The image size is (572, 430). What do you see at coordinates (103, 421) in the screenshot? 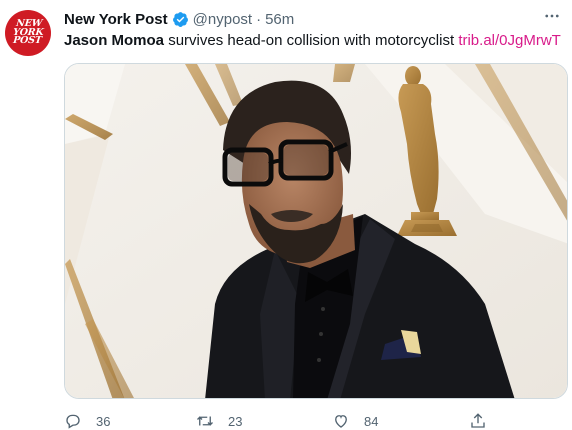
I see `reply-count: 36` at bounding box center [103, 421].